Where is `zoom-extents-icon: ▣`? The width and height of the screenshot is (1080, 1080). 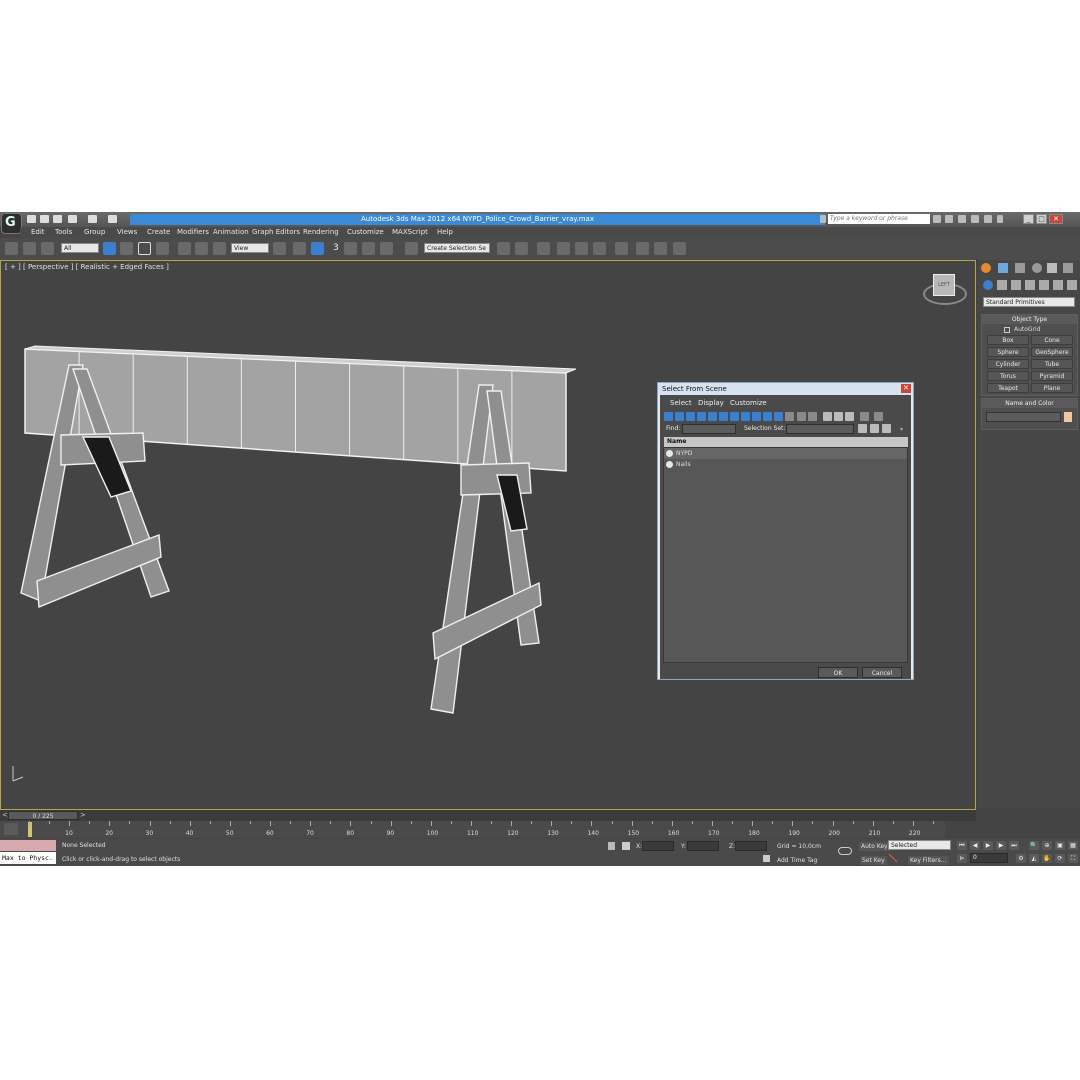 zoom-extents-icon: ▣ is located at coordinates (1060, 845).